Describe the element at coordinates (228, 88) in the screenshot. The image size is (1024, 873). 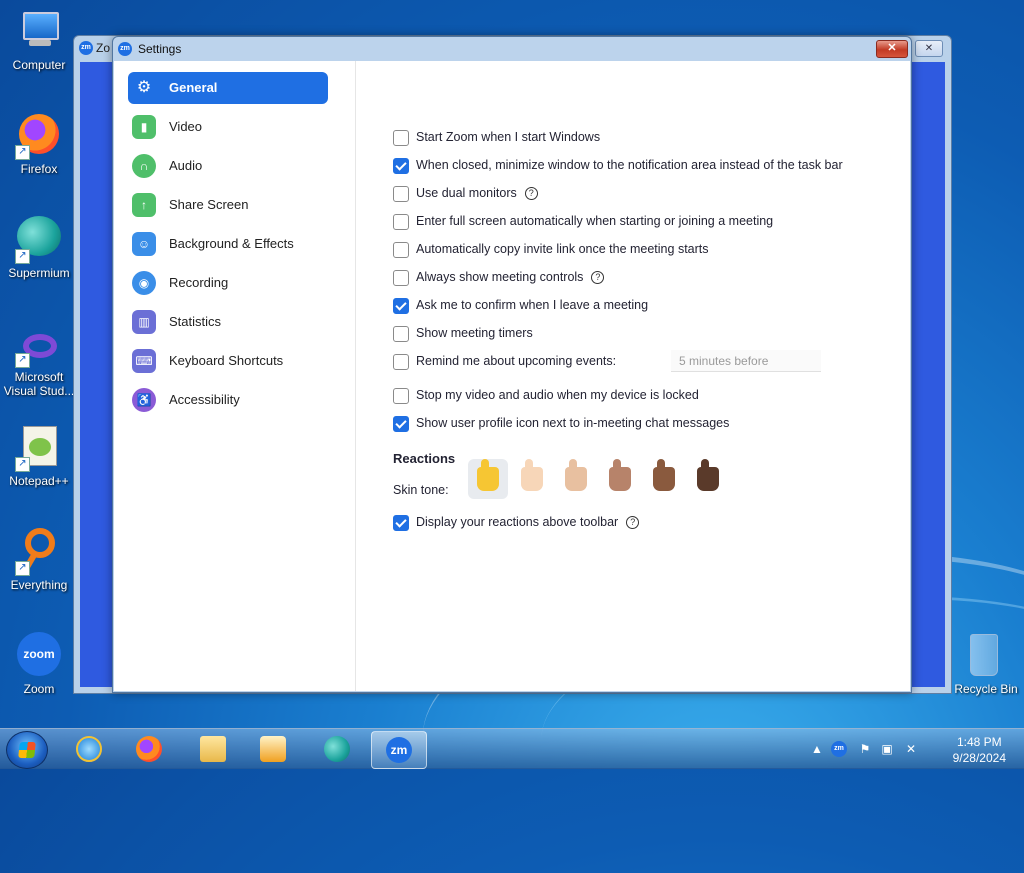
I see `nav-item-general: ⚙ General` at that location.